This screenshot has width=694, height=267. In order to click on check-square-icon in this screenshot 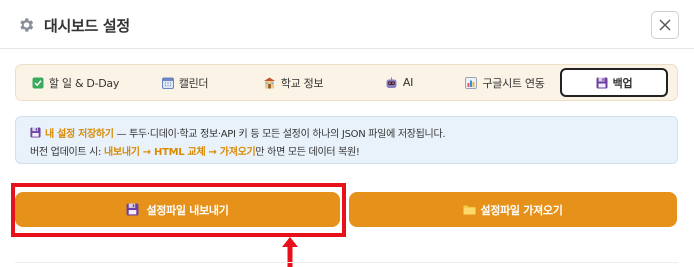, I will do `click(38, 83)`.